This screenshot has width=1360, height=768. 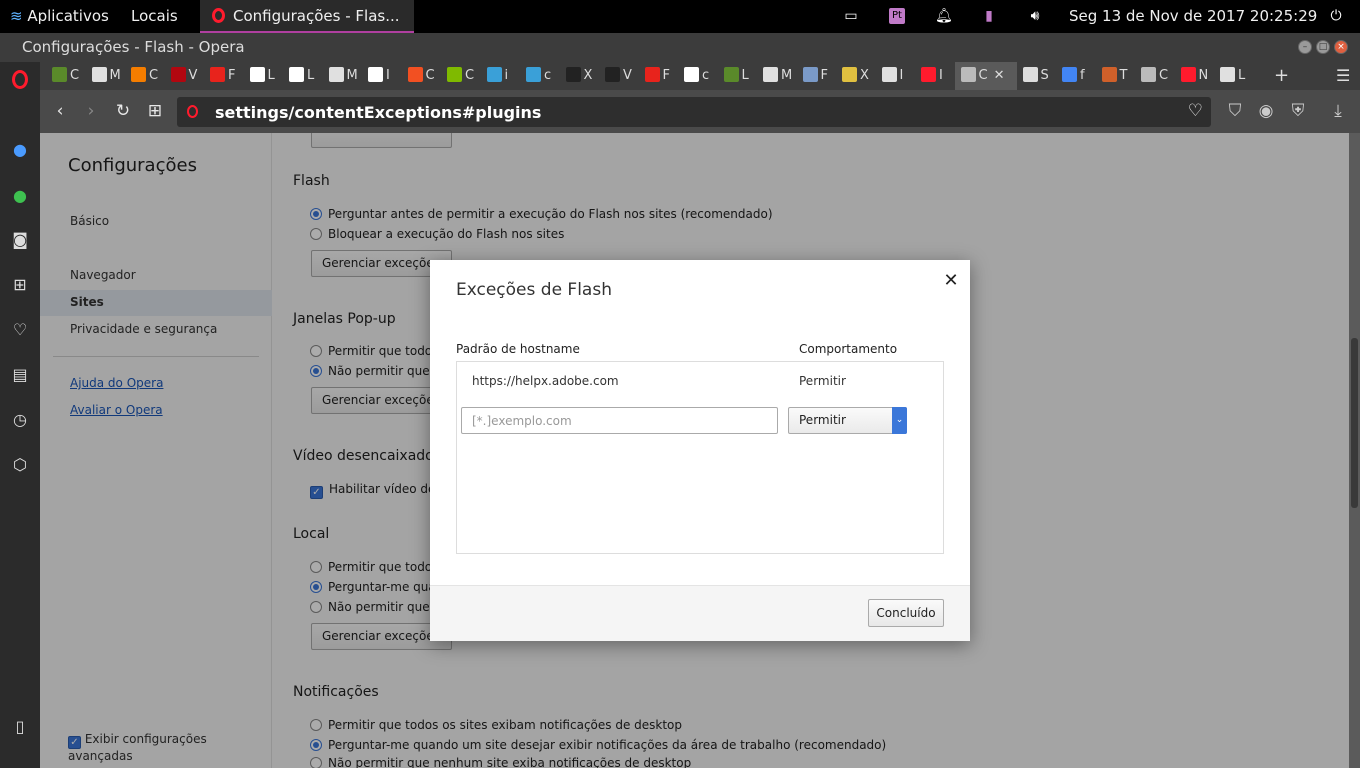 I want to click on tab-menu-icon: ☰, so click(x=1340, y=76).